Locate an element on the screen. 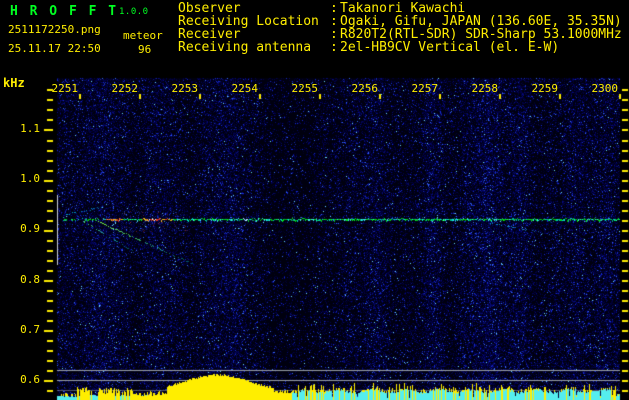 The width and height of the screenshot is (629, 400). time-tick-label-2251: 2251 is located at coordinates (65, 88).